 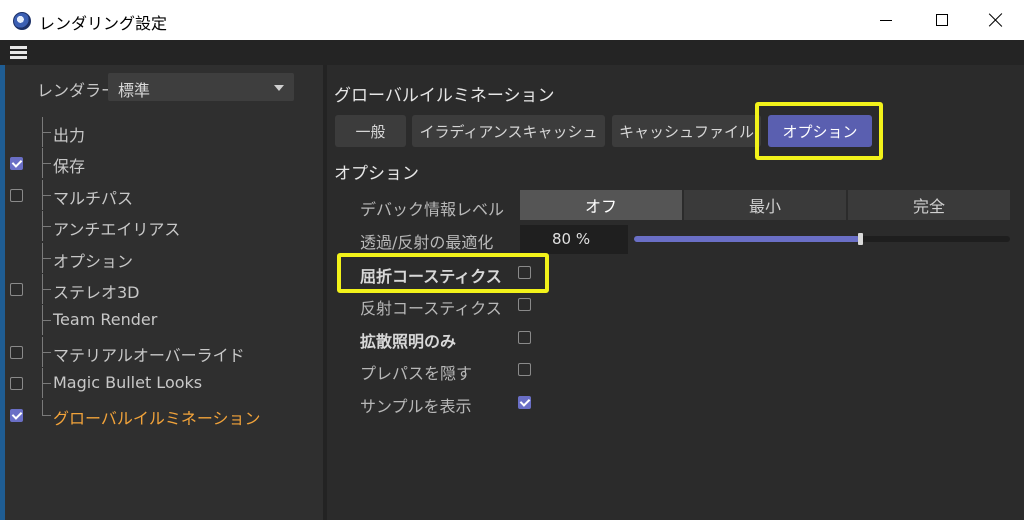 I want to click on option-label: 反射コースティクス, so click(x=431, y=308).